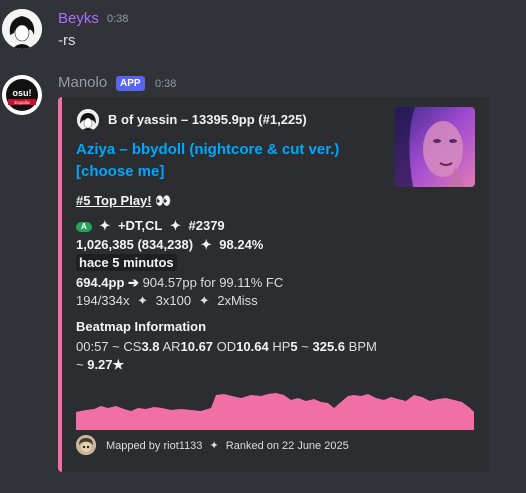 The width and height of the screenshot is (526, 493). What do you see at coordinates (67, 40) in the screenshot?
I see `message-content: -rs` at bounding box center [67, 40].